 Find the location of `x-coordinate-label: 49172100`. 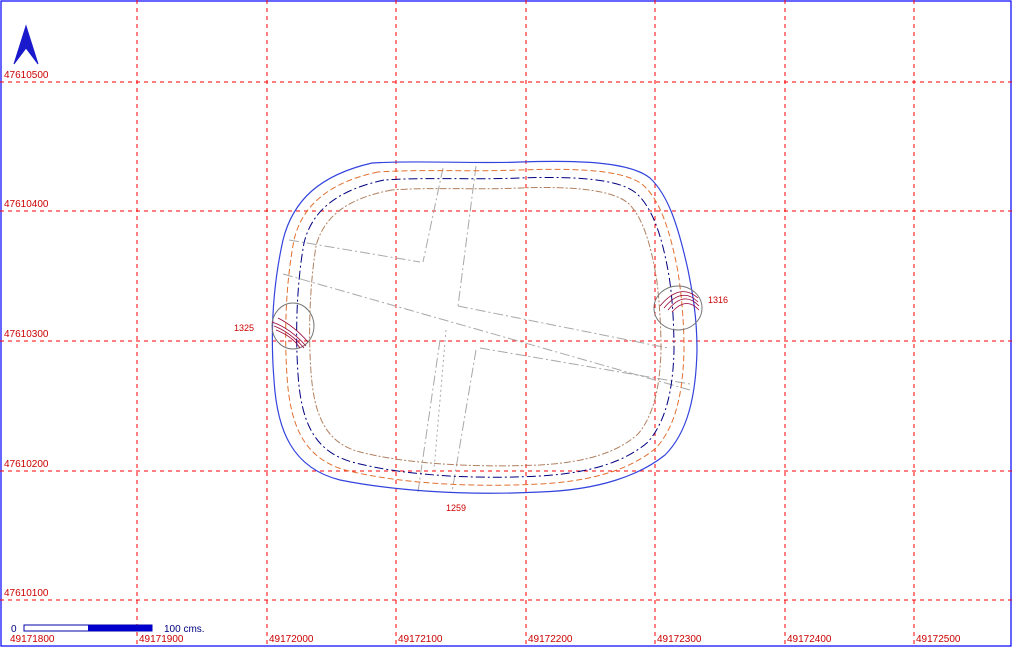

x-coordinate-label: 49172100 is located at coordinates (420, 639).